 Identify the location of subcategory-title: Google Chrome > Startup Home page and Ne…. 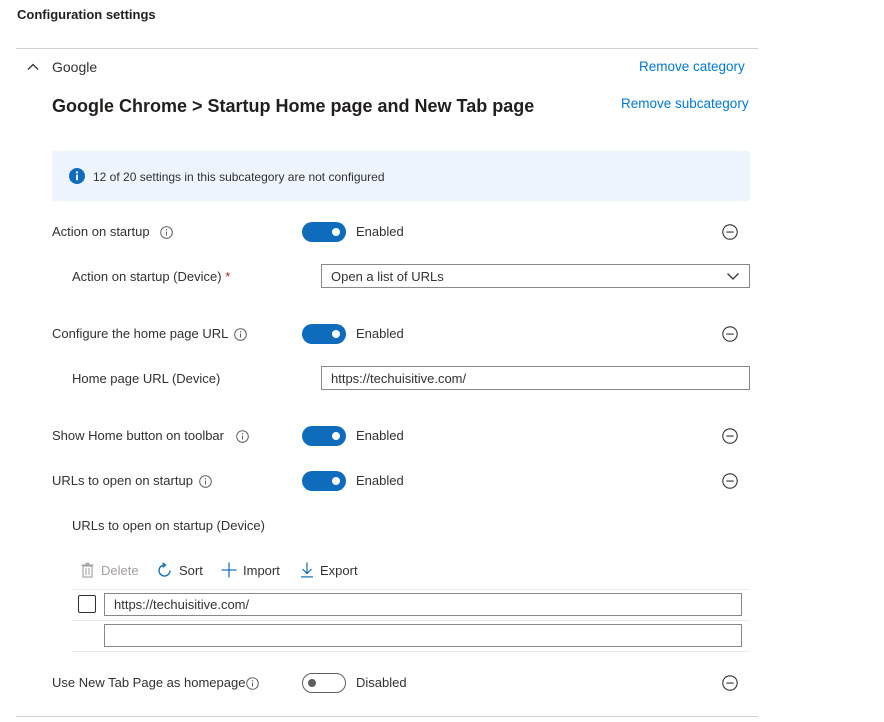
(293, 106).